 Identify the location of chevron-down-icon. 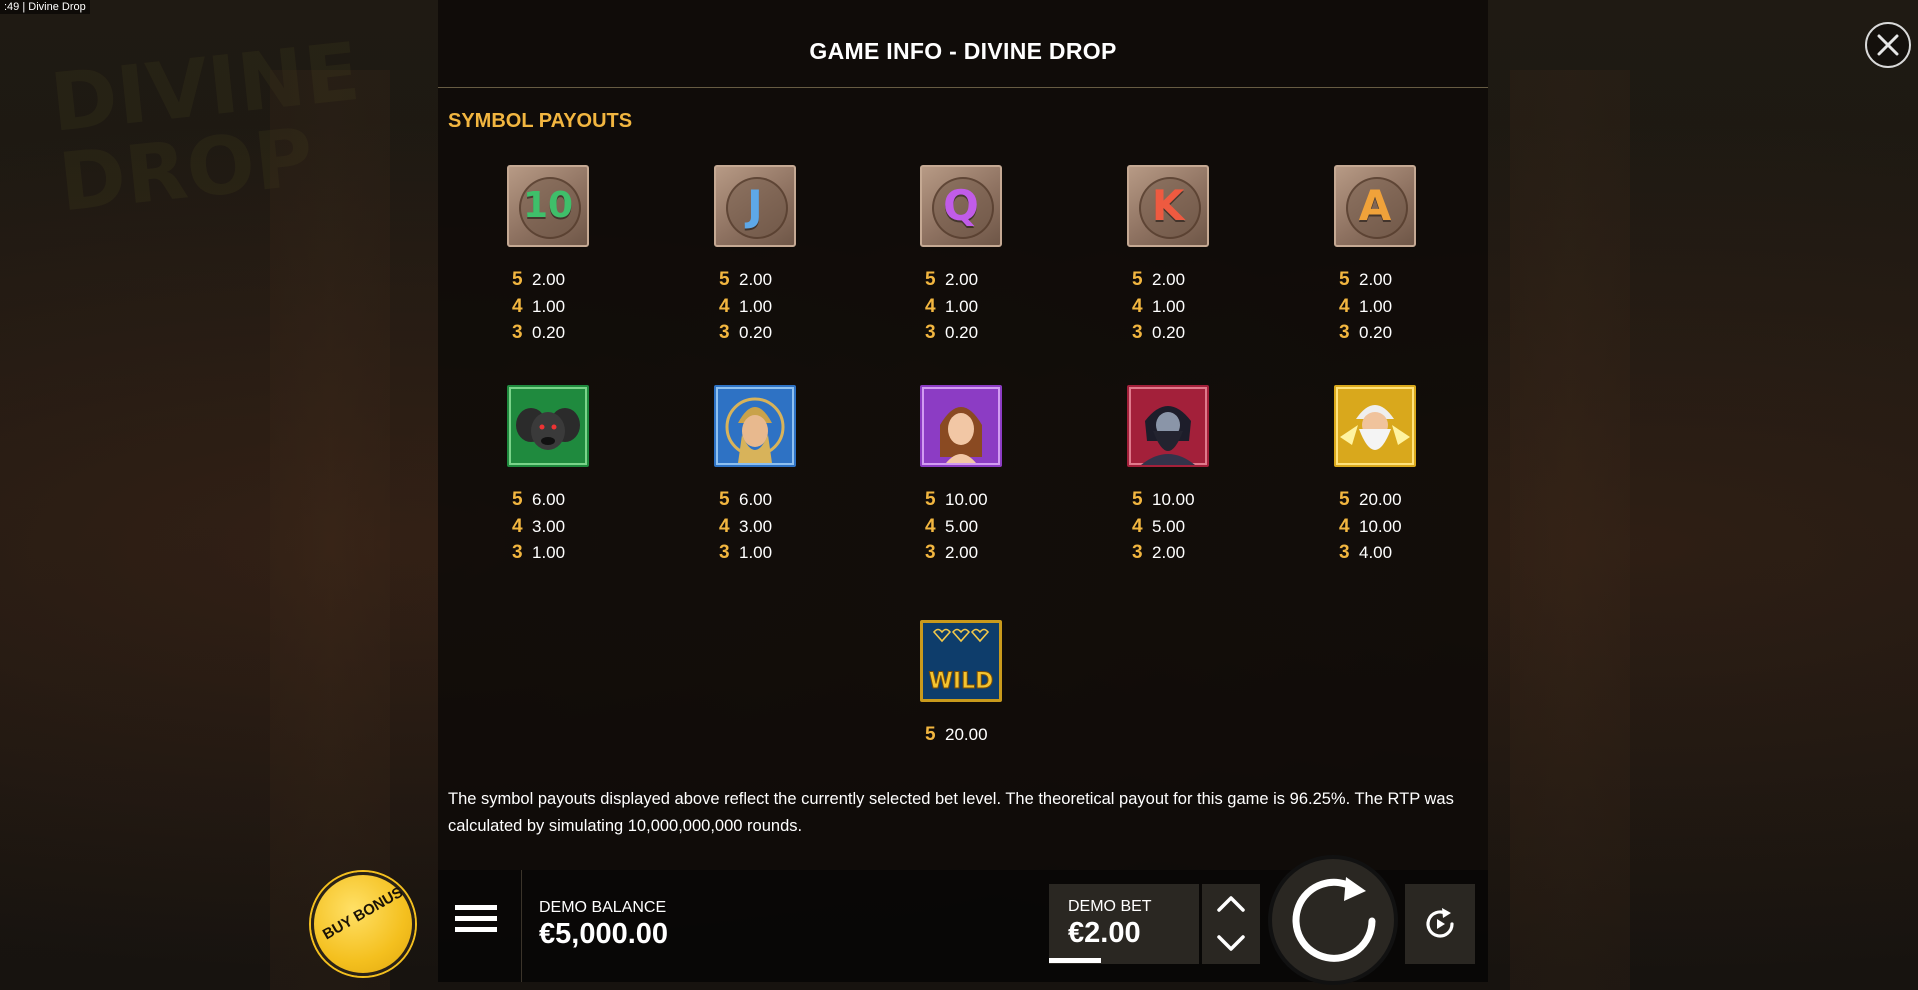
(1231, 943).